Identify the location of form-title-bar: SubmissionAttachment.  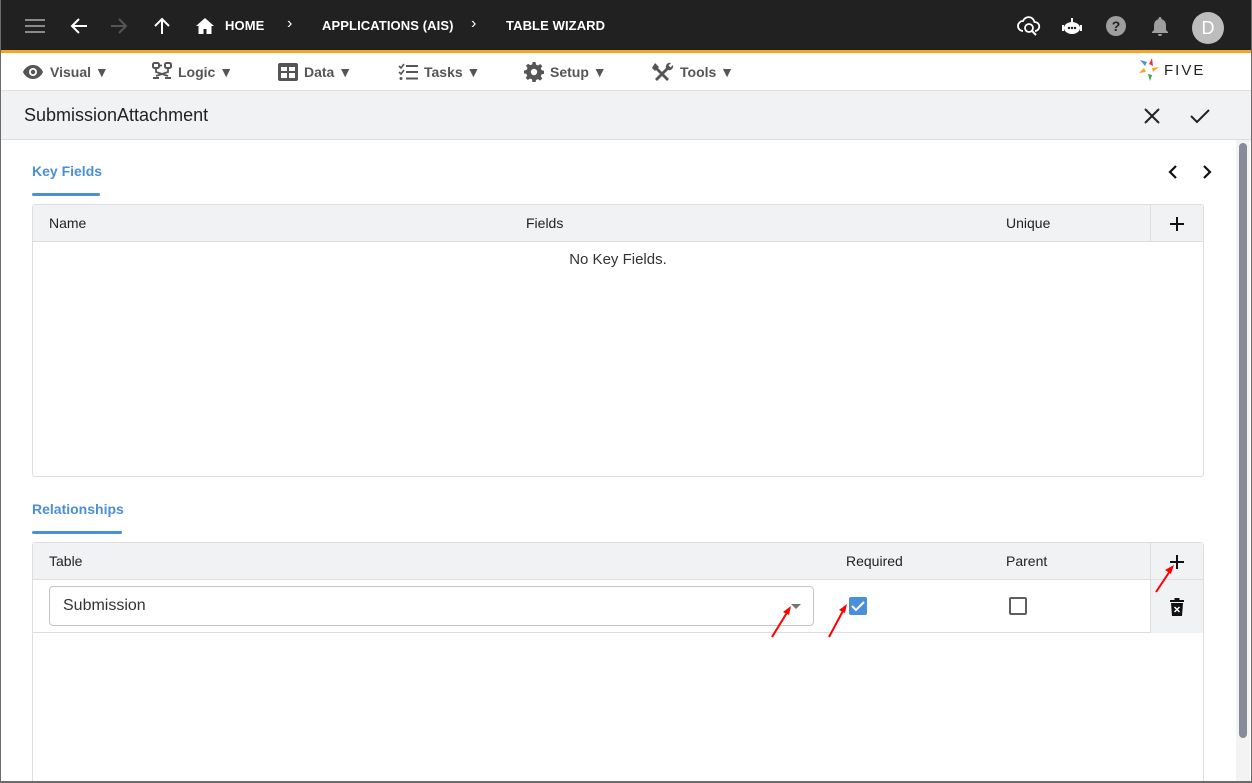
(626, 115).